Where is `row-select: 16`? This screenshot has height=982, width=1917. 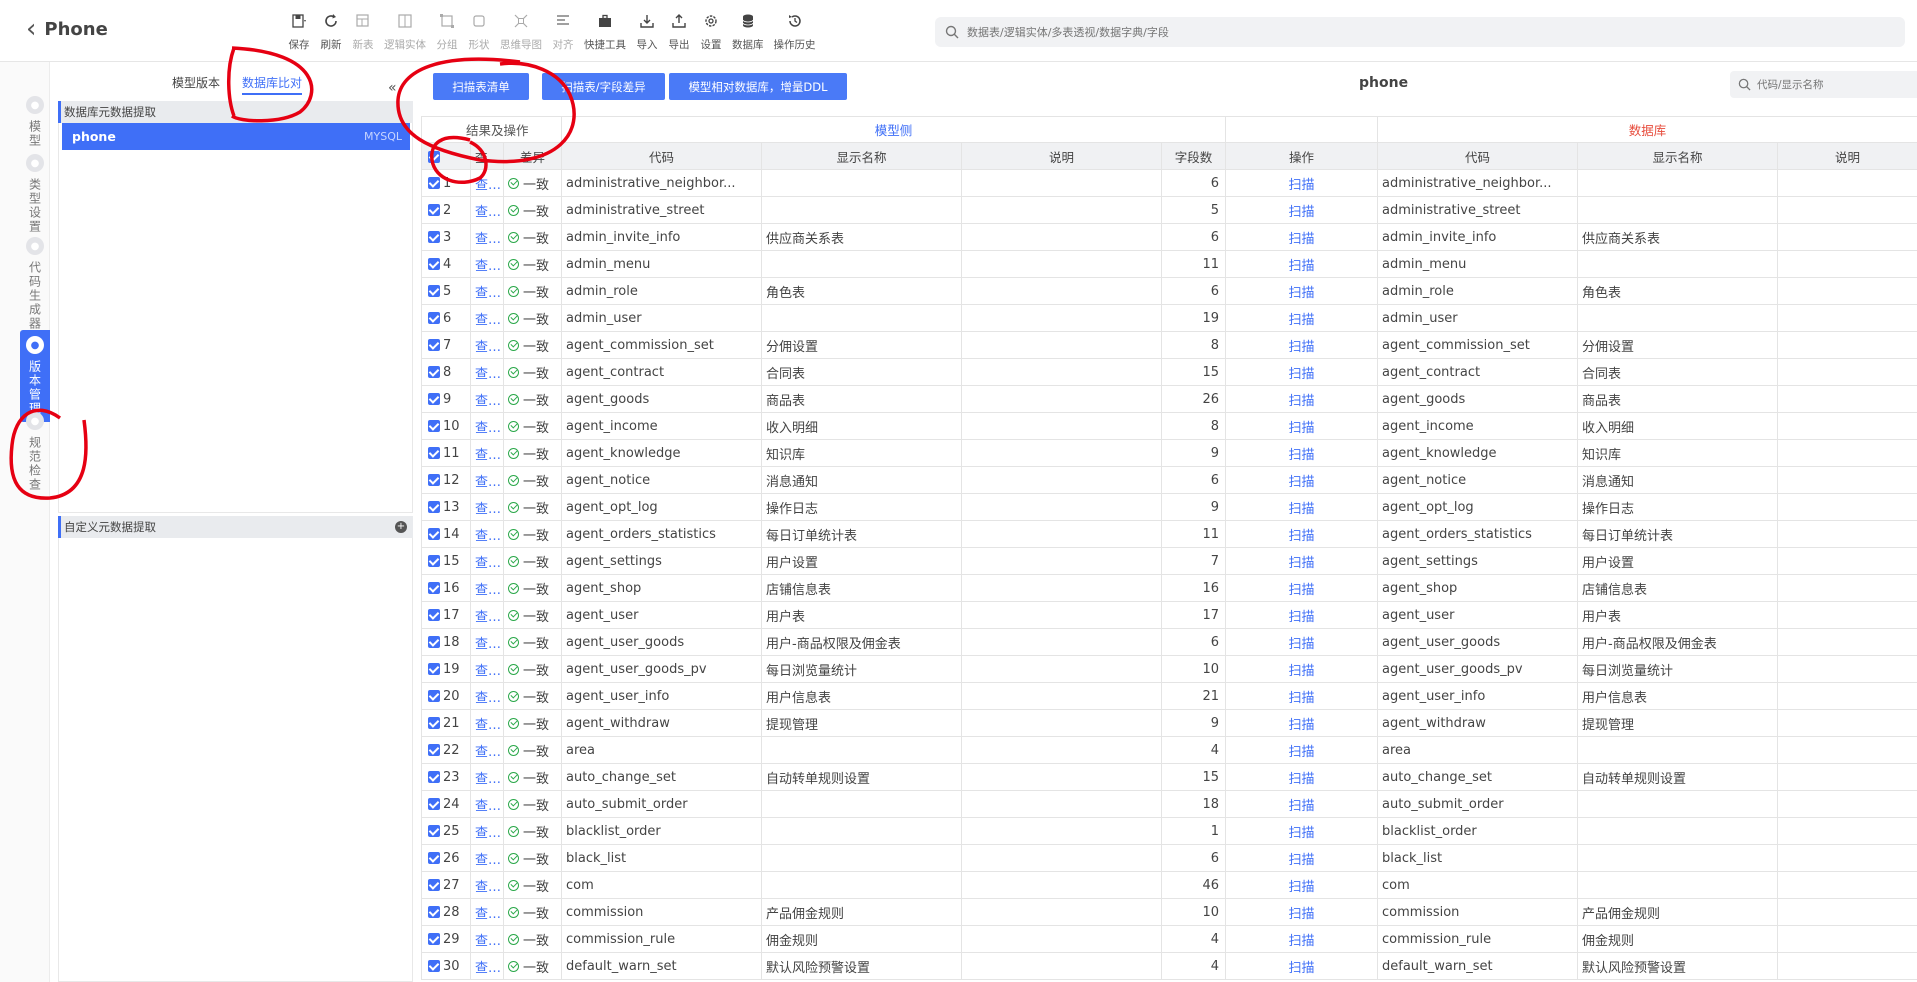 row-select: 16 is located at coordinates (446, 588).